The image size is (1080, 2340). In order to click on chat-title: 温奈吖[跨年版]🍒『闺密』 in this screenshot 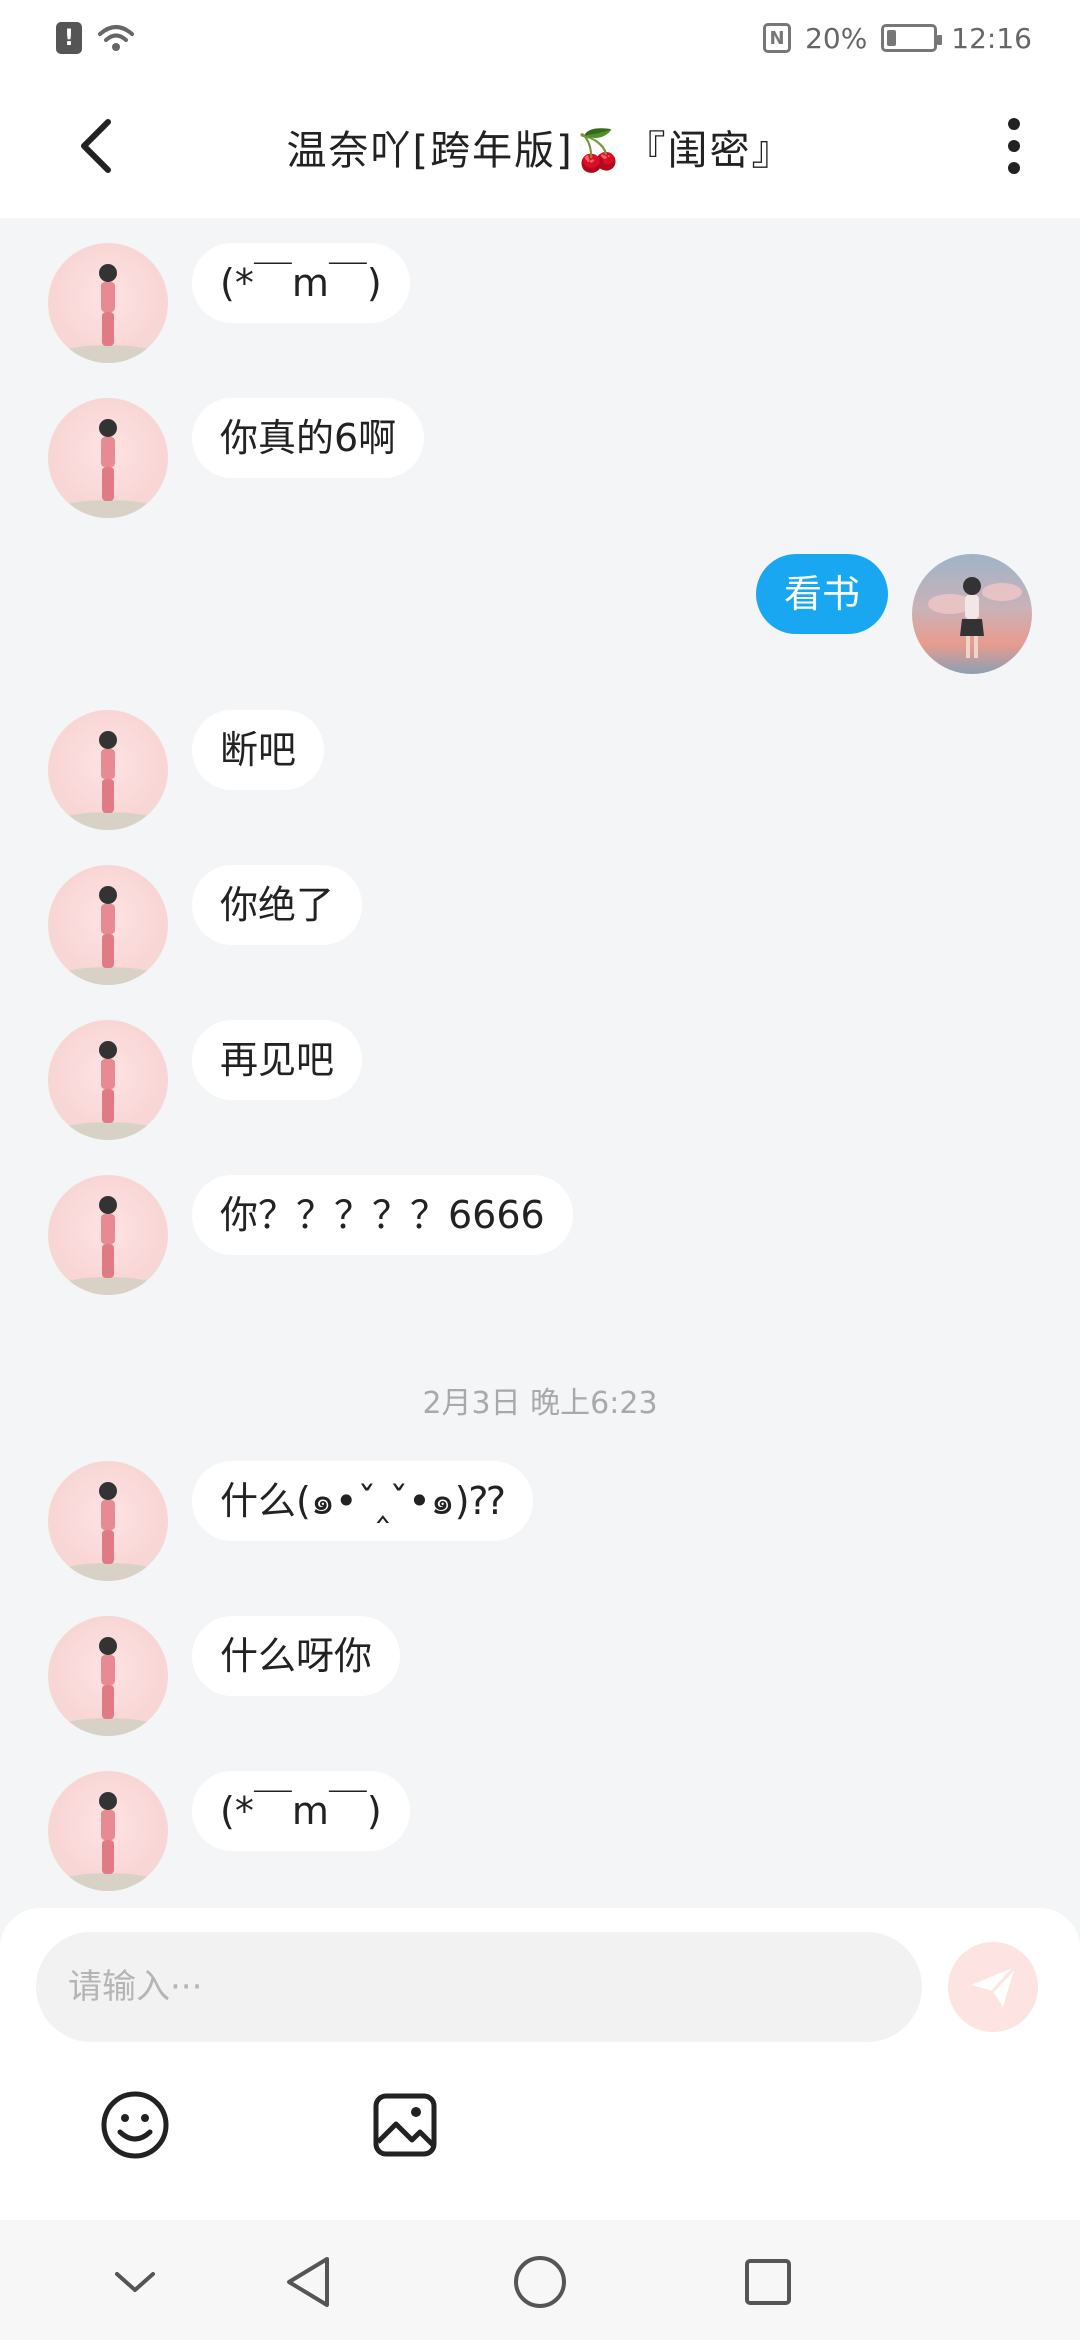, I will do `click(540, 151)`.